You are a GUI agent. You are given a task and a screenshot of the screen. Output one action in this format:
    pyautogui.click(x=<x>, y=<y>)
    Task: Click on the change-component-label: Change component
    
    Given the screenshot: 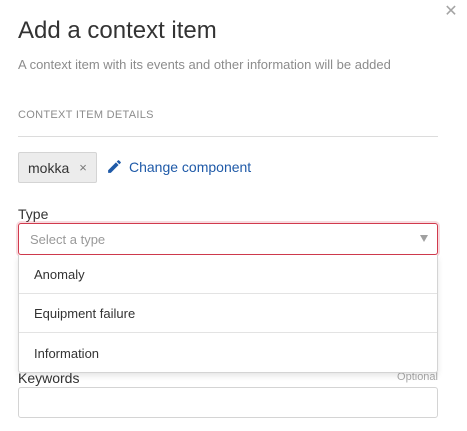 What is the action you would take?
    pyautogui.click(x=190, y=166)
    